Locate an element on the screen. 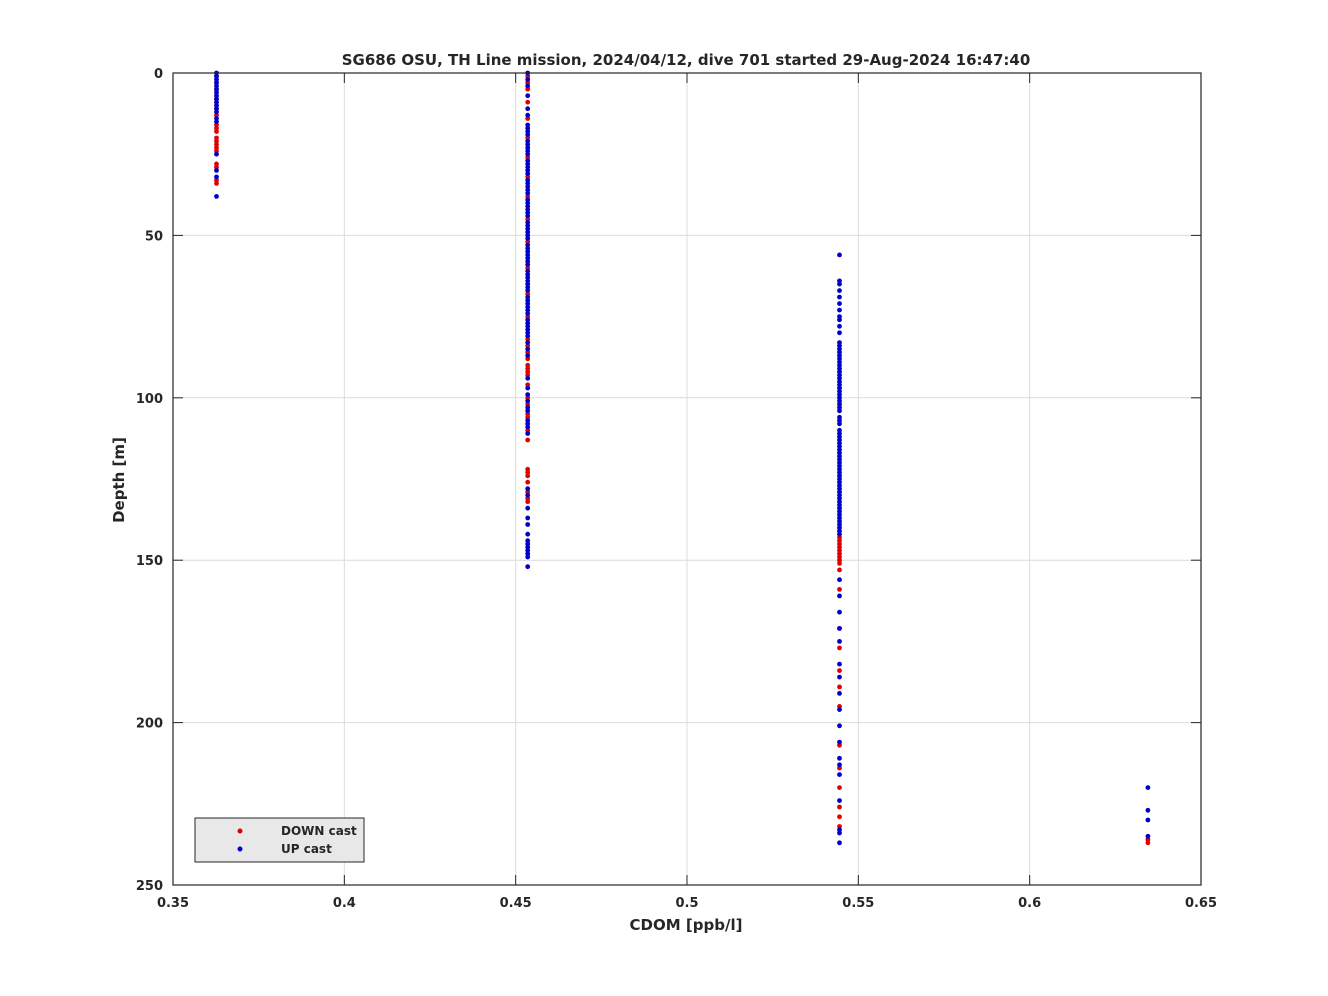 This screenshot has height=996, width=1328. x-tick-label: 0.6 is located at coordinates (1029, 903).